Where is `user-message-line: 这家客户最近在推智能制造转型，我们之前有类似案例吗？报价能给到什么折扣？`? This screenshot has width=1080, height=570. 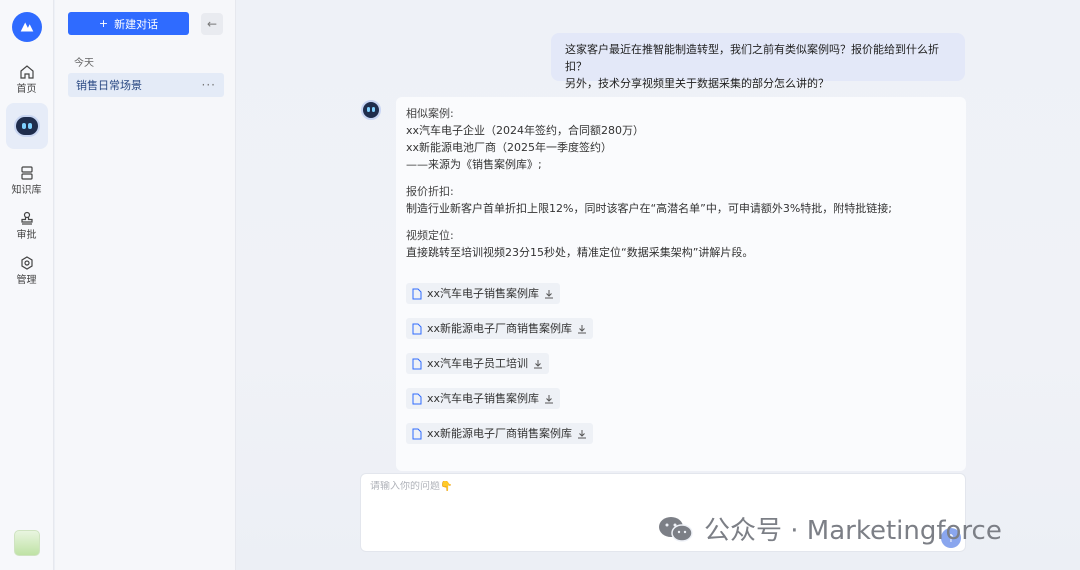
user-message-line: 这家客户最近在推智能制造转型，我们之前有类似案例吗？报价能给到什么折扣？ is located at coordinates (752, 58).